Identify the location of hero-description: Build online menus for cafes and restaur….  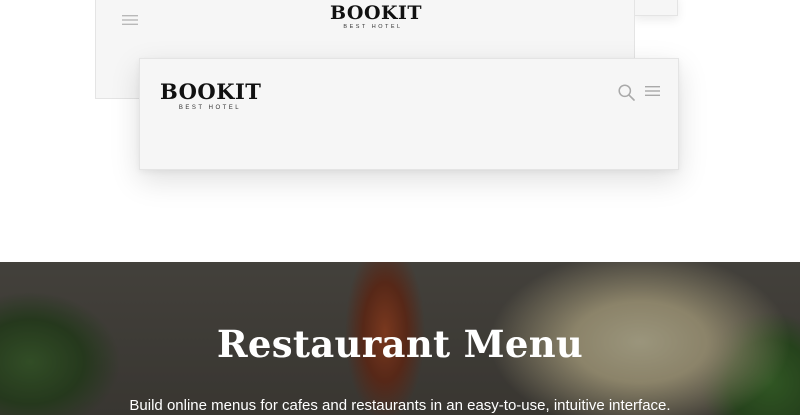
(400, 405).